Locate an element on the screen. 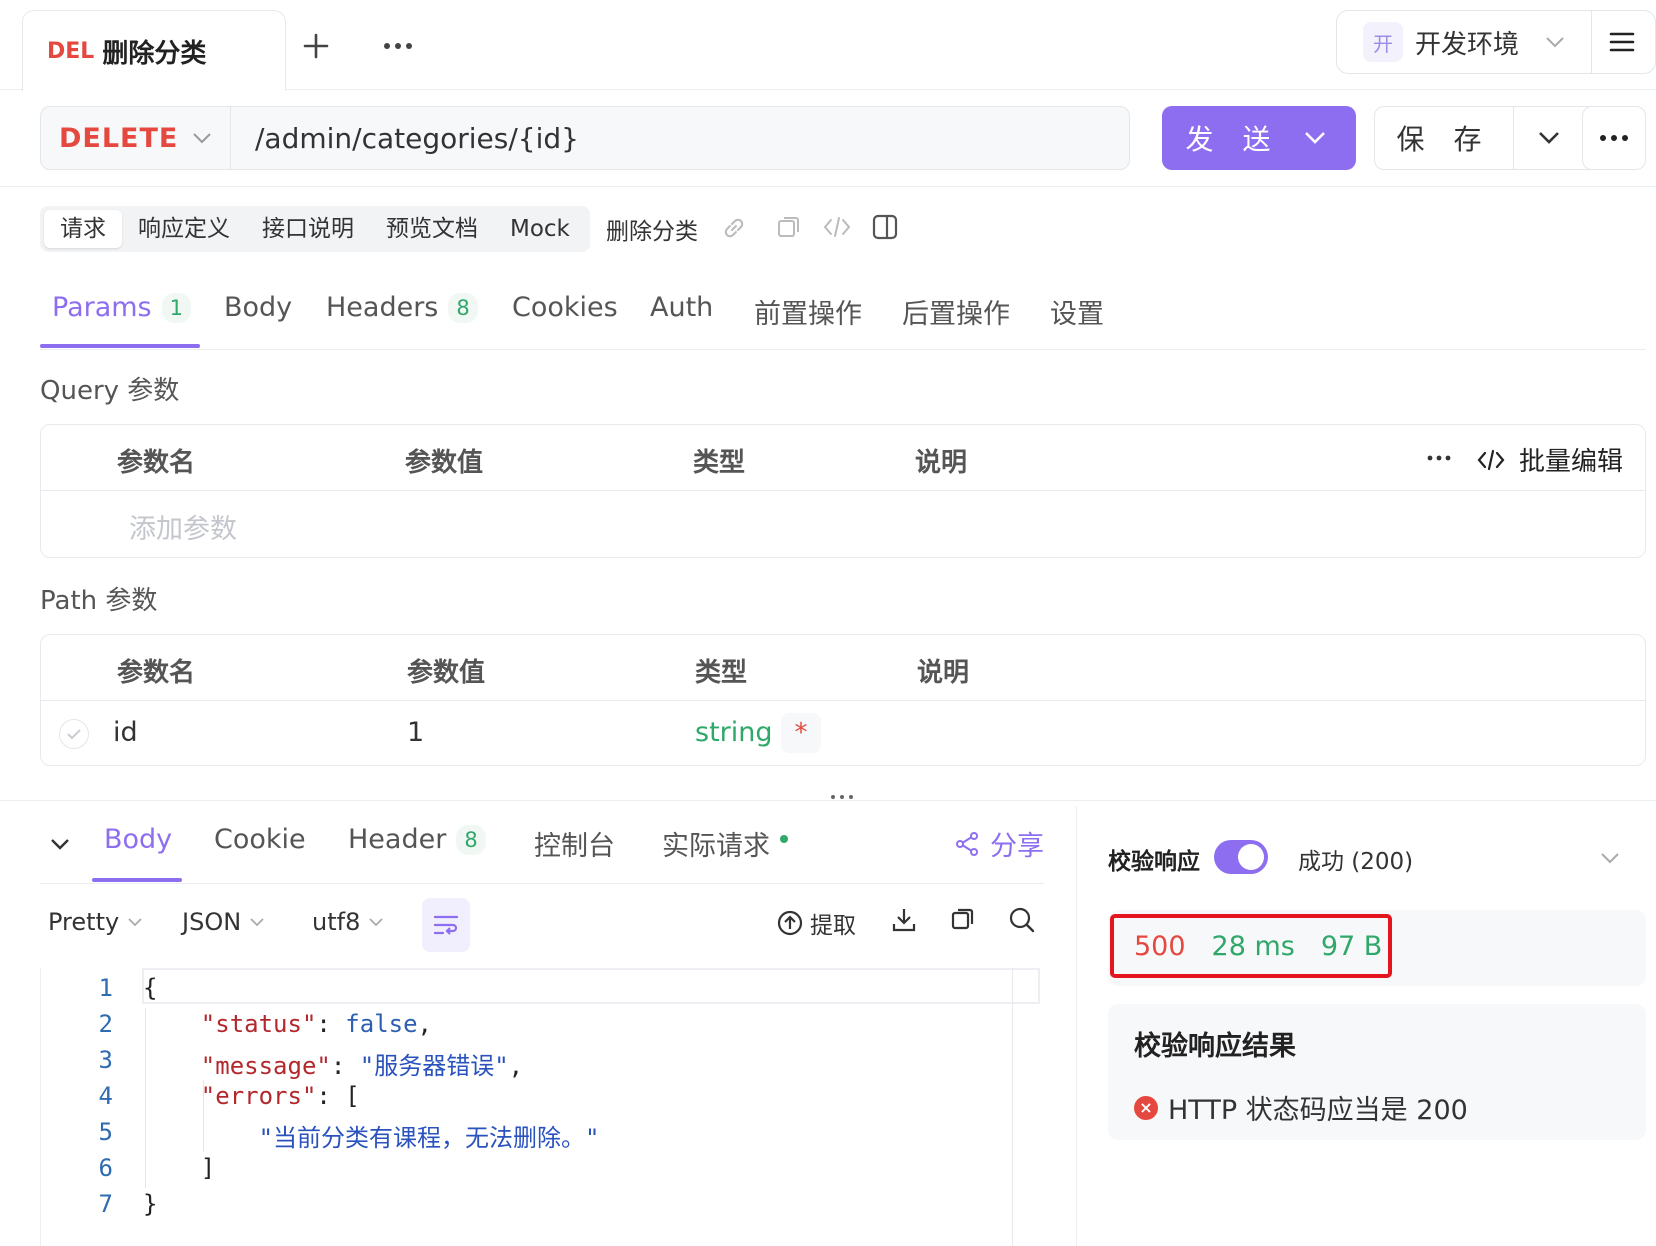 Image resolution: width=1656 pixels, height=1246 pixels. toggle-sidepanel-button is located at coordinates (885, 227).